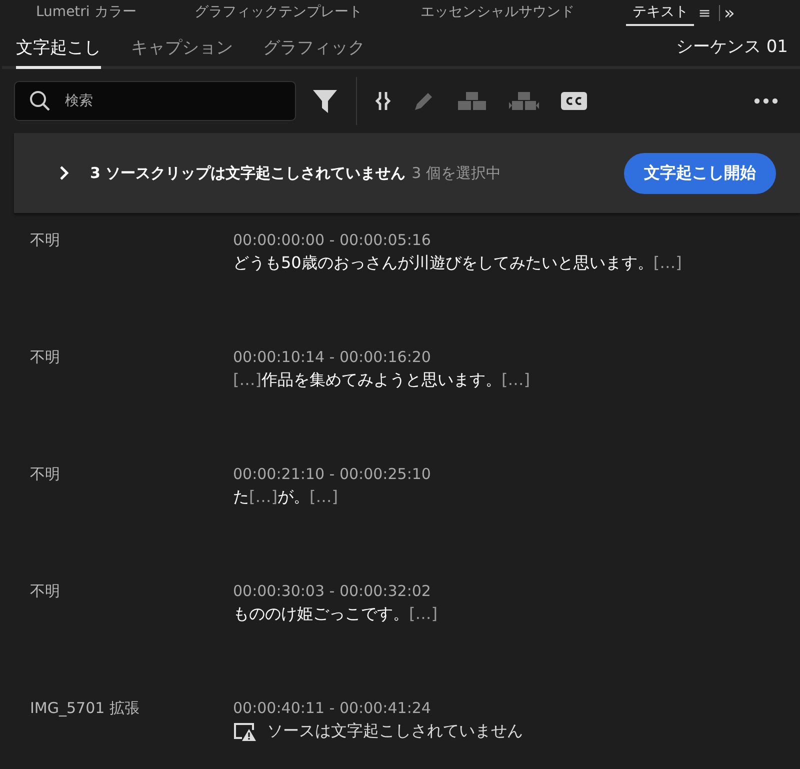  Describe the element at coordinates (497, 13) in the screenshot. I see `panel-tab: エッセンシャルサウンド` at that location.